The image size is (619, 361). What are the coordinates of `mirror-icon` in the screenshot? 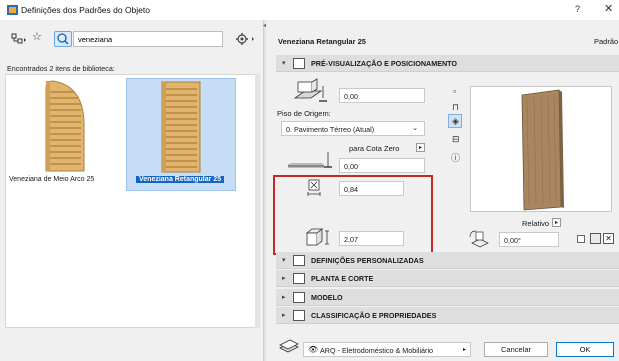 It's located at (595, 238).